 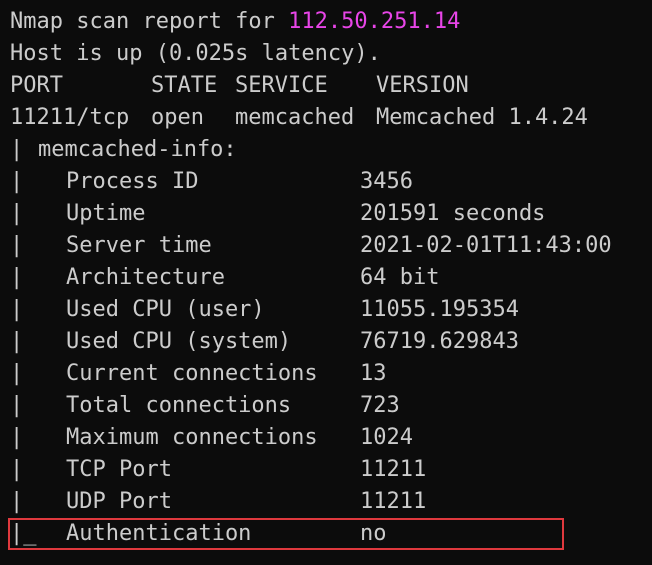 What do you see at coordinates (331, 470) in the screenshot?
I see `info-row: | TCP Port 11211` at bounding box center [331, 470].